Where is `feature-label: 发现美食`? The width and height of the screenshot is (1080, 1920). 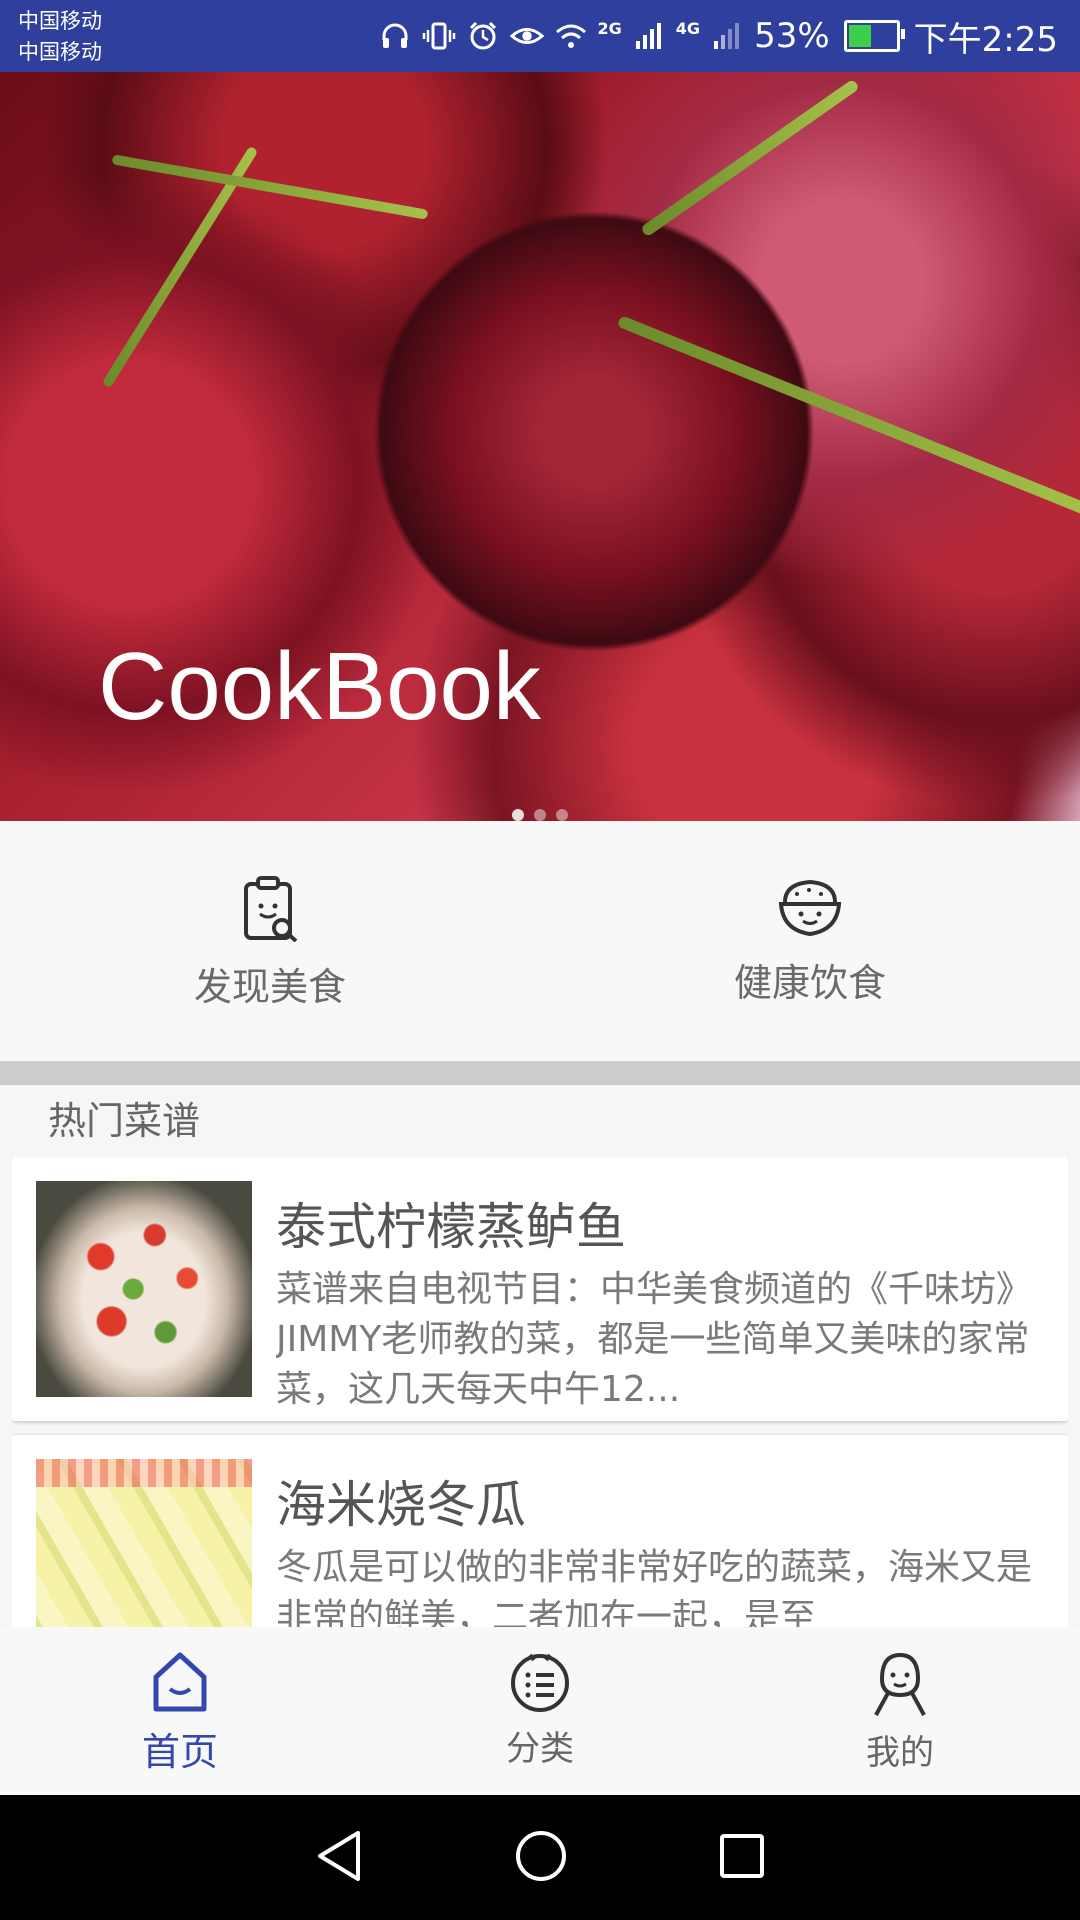 feature-label: 发现美食 is located at coordinates (269, 987).